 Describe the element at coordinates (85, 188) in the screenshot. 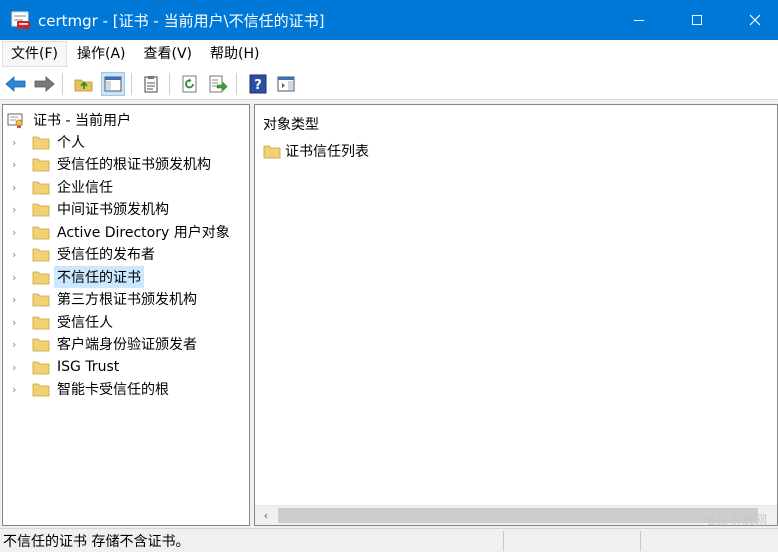

I see `tree-item-label: 企业信任` at that location.